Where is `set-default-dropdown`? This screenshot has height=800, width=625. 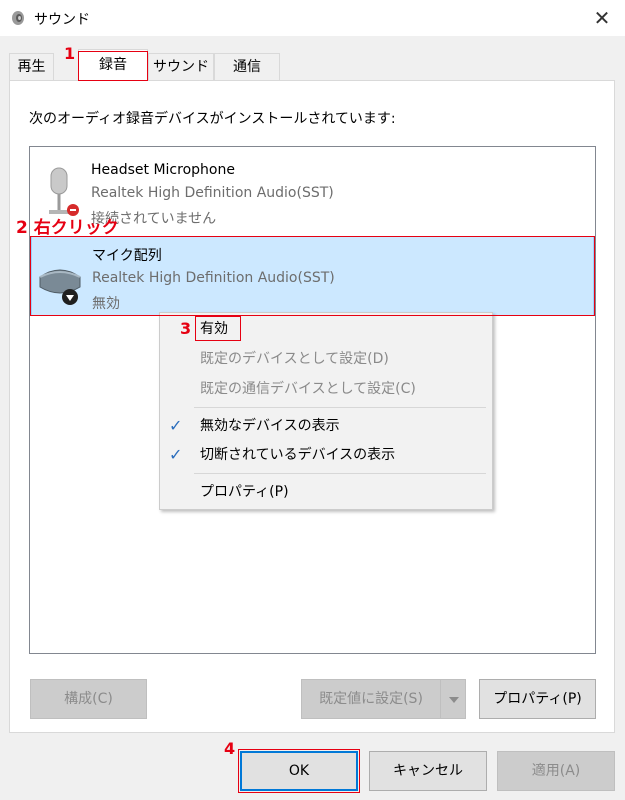
set-default-dropdown is located at coordinates (453, 699).